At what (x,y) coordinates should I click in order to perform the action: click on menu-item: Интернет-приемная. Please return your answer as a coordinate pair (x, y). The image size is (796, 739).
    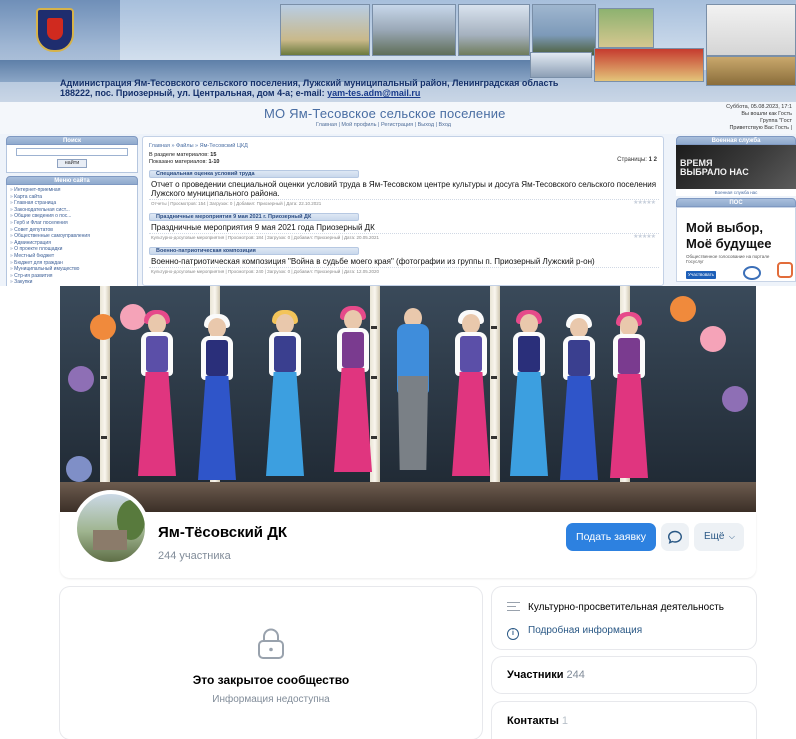
    Looking at the image, I should click on (72, 190).